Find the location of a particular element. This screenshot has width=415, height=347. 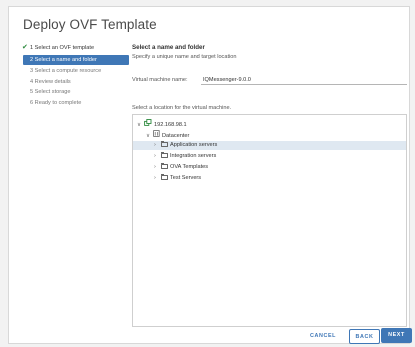

step-select-compute-resource: 3 Select a compute resource is located at coordinates (76, 71).